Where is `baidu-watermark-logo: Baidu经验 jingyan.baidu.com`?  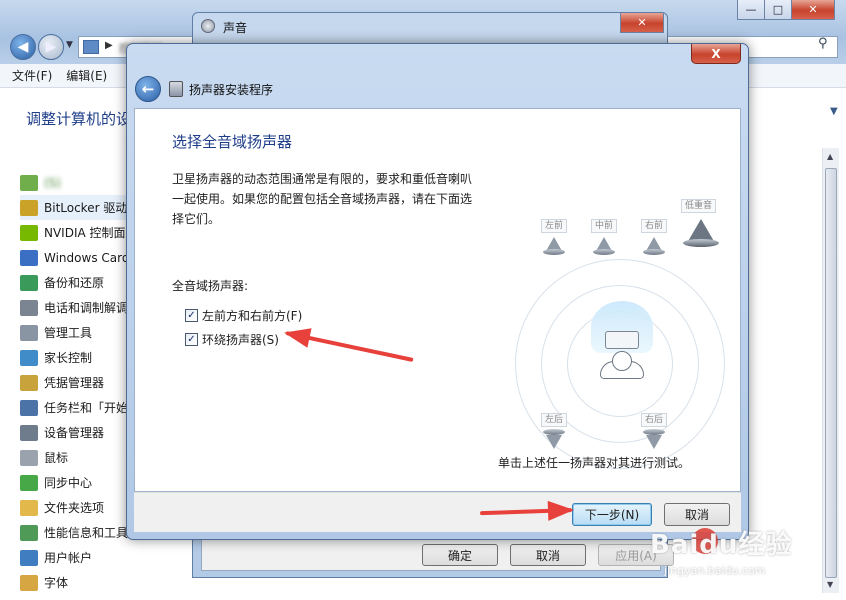
baidu-watermark-logo: Baidu经验 jingyan.baidu.com is located at coordinates (735, 556).